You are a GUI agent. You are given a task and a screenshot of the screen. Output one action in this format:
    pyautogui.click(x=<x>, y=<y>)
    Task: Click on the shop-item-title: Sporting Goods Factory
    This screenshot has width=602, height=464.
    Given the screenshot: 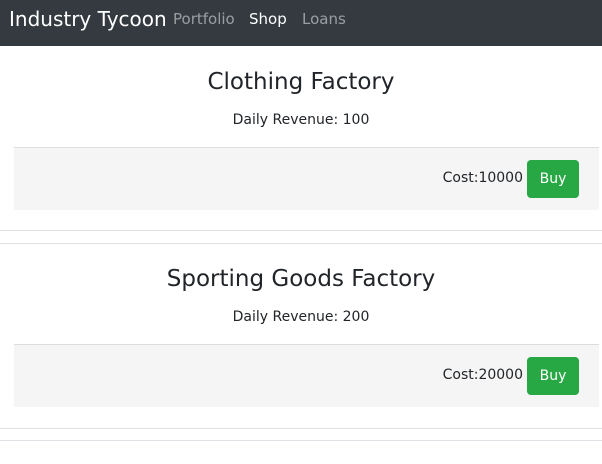 What is the action you would take?
    pyautogui.click(x=301, y=279)
    